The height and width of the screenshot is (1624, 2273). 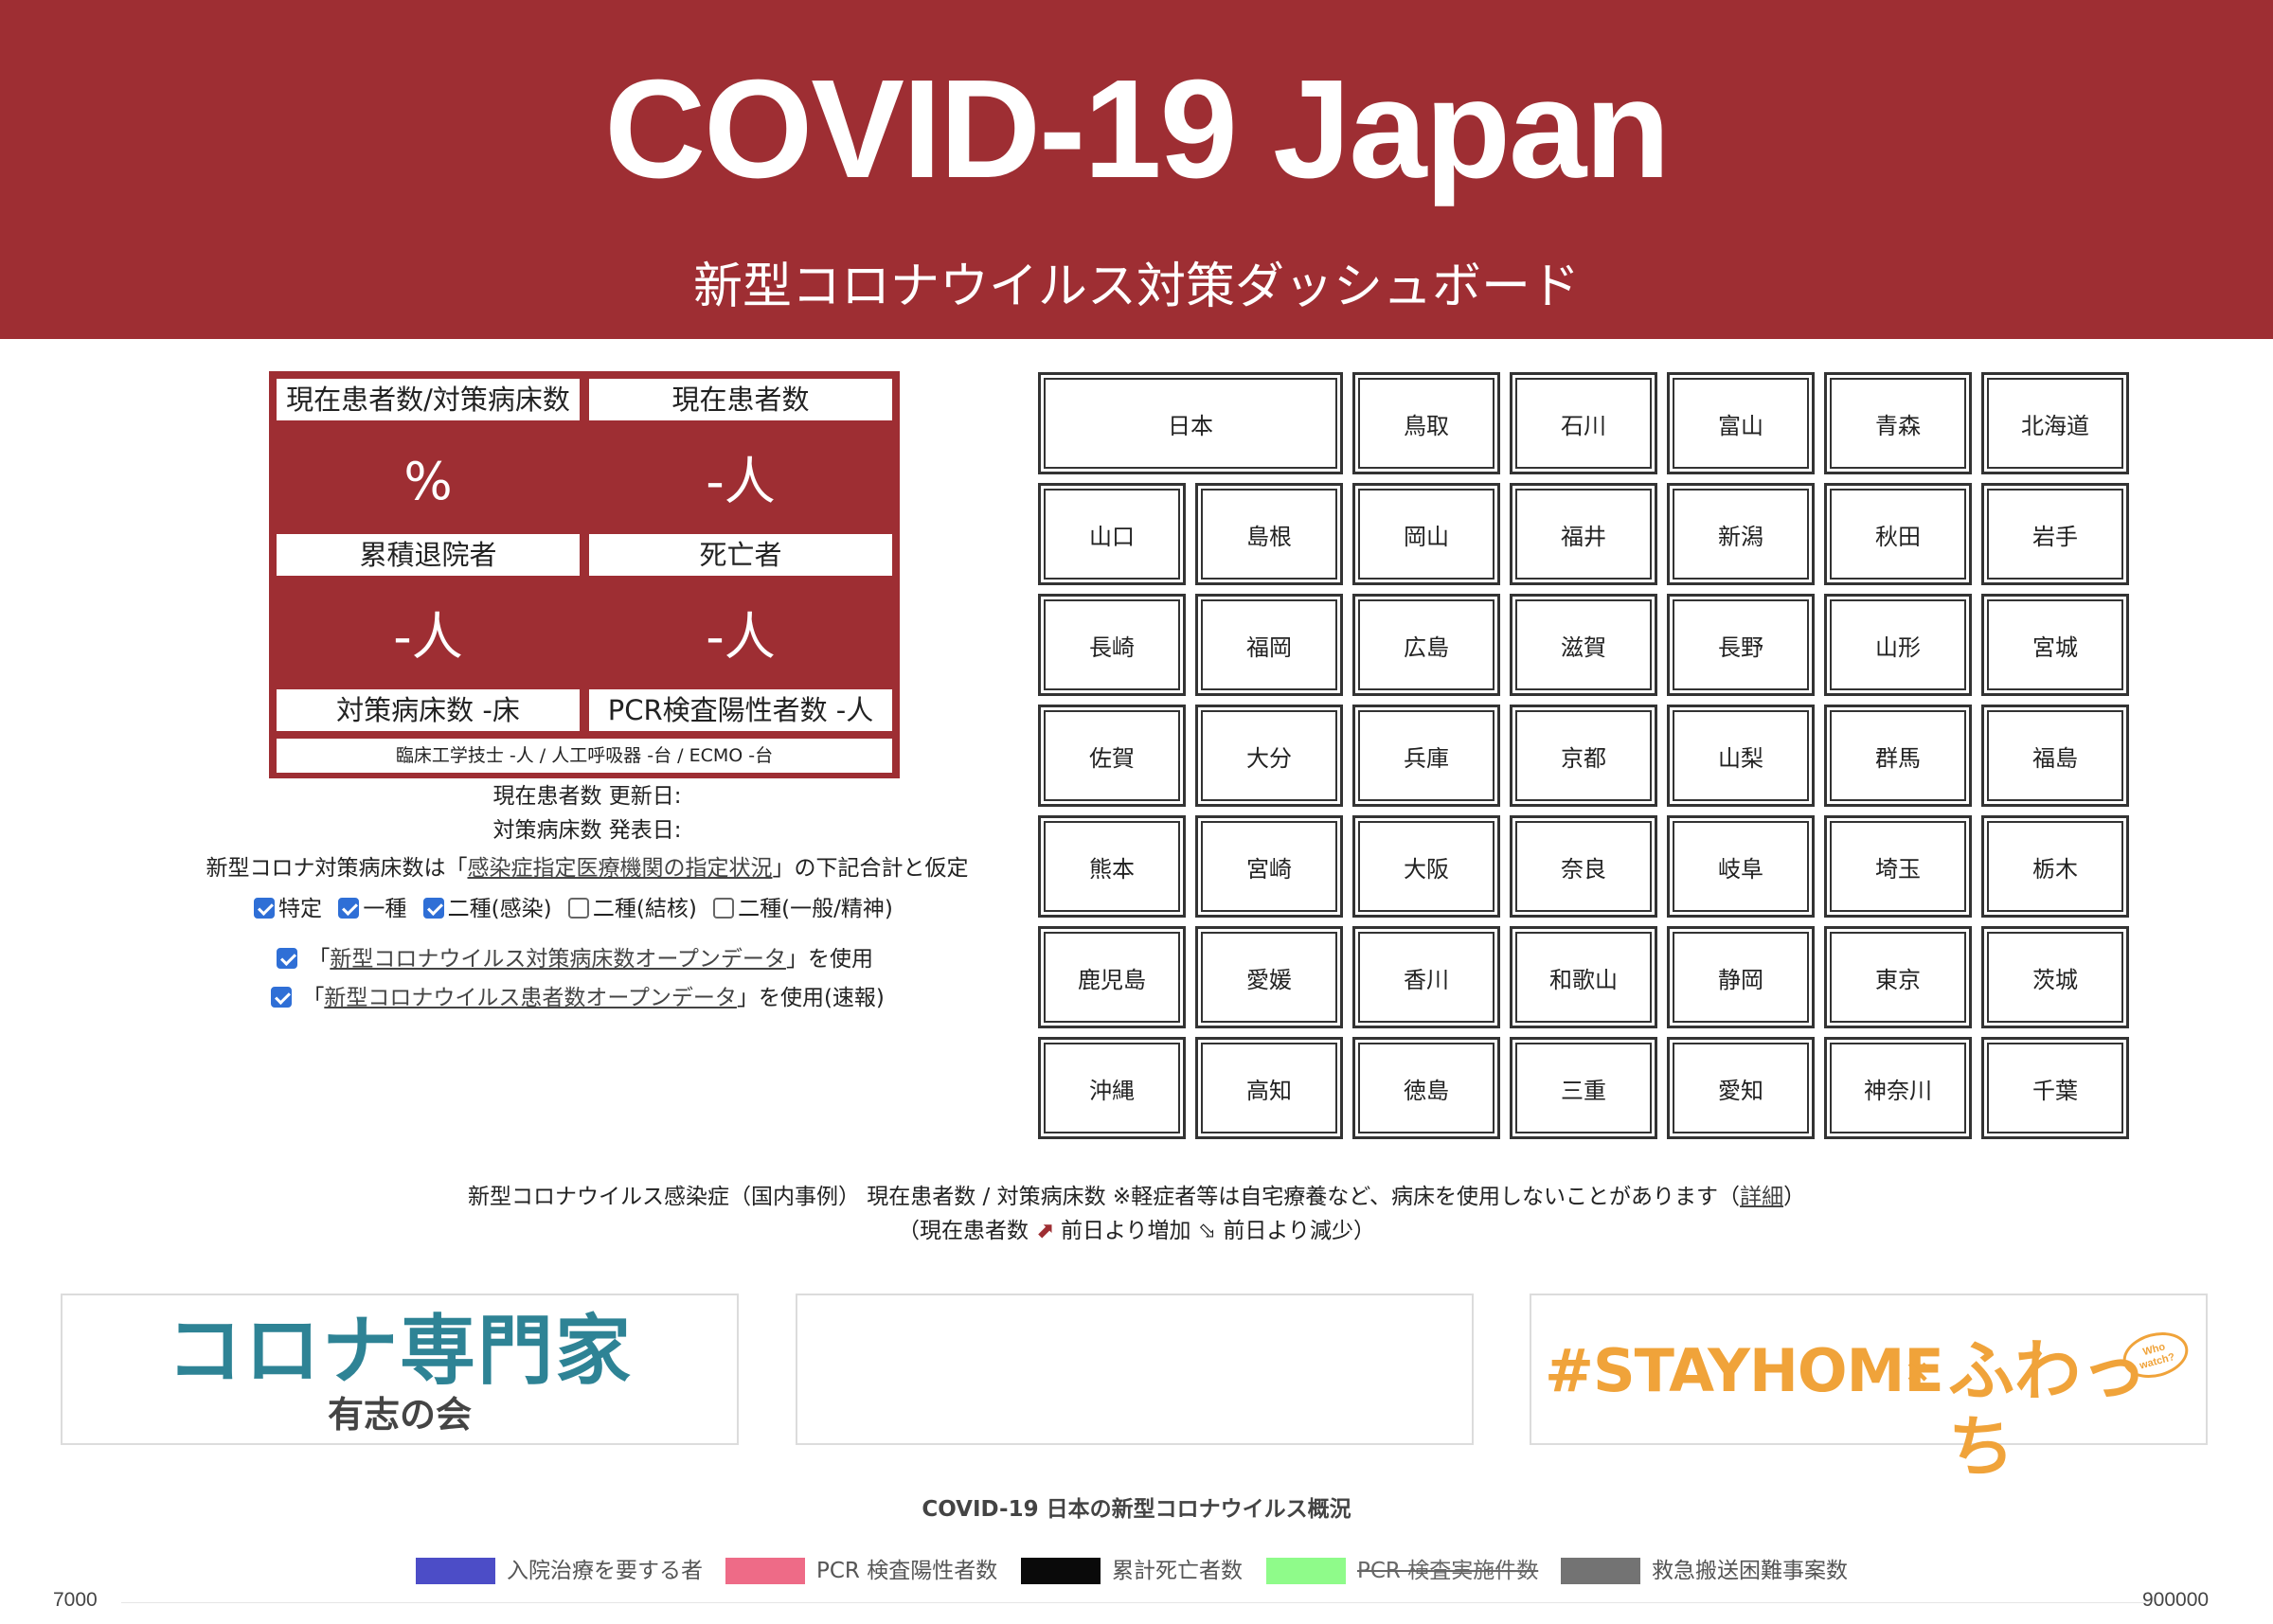 I want to click on legend-label: PCR 検査実施件数, so click(x=1448, y=1571).